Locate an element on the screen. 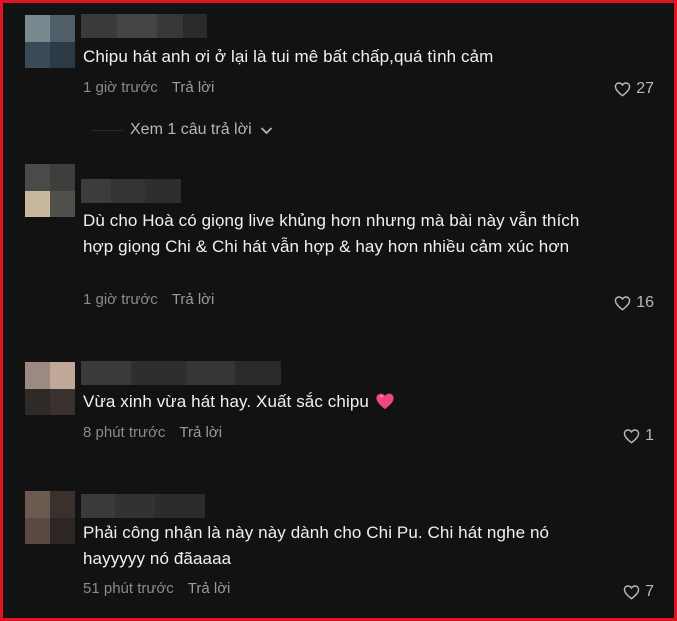  divider is located at coordinates (107, 130).